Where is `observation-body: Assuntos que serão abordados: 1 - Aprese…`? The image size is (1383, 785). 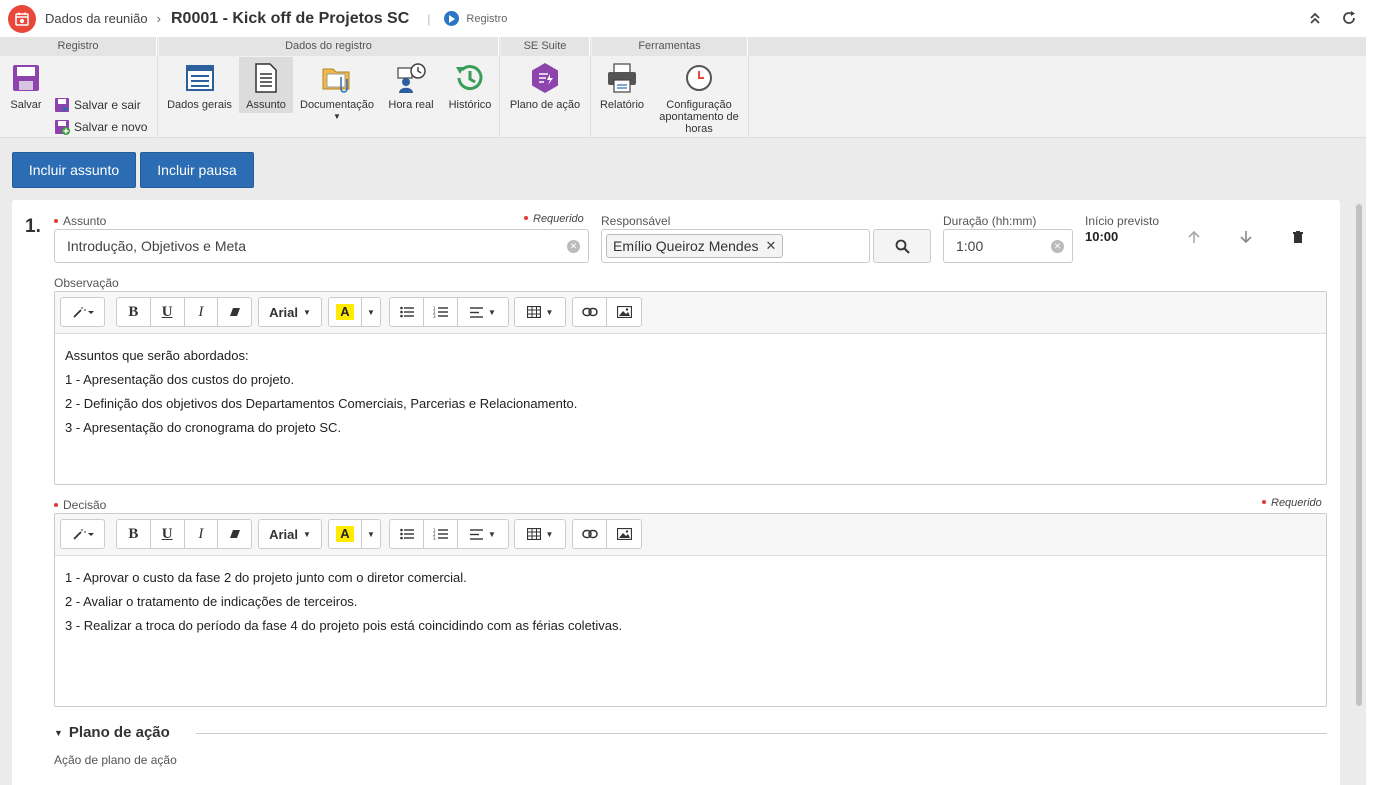
observation-body: Assuntos que serão abordados: 1 - Aprese… is located at coordinates (690, 392).